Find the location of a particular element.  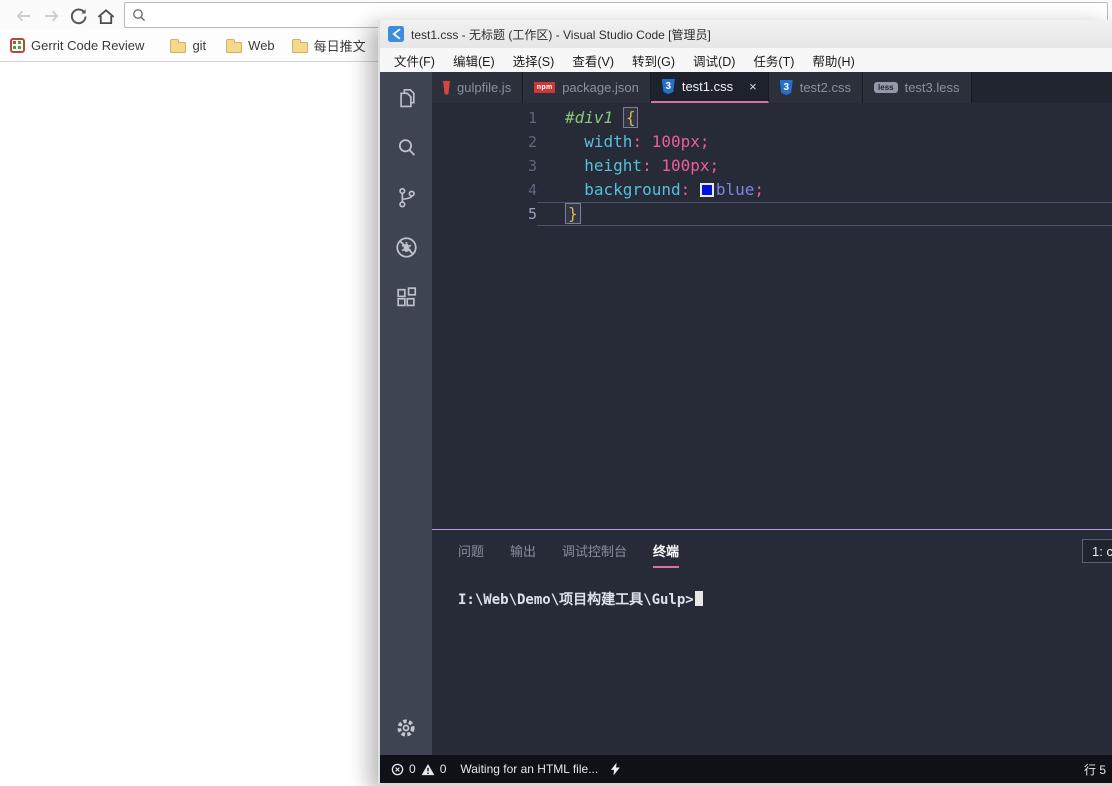

tab-label: test1.css is located at coordinates (707, 86).